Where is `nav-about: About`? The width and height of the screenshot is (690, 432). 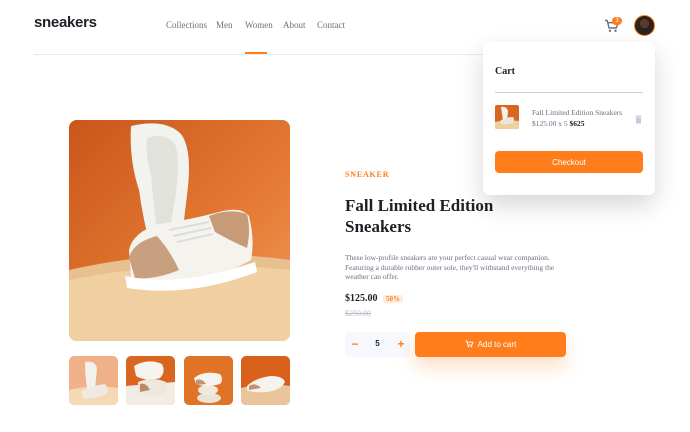
nav-about: About is located at coordinates (294, 25).